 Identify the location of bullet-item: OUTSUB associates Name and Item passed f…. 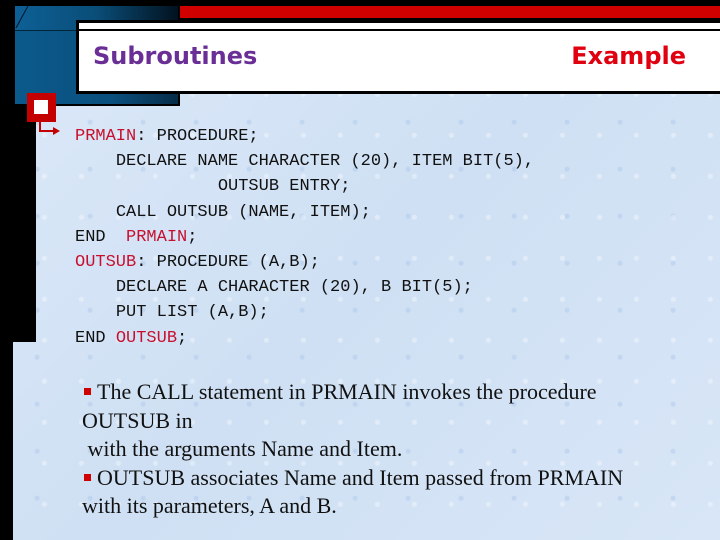
(392, 478).